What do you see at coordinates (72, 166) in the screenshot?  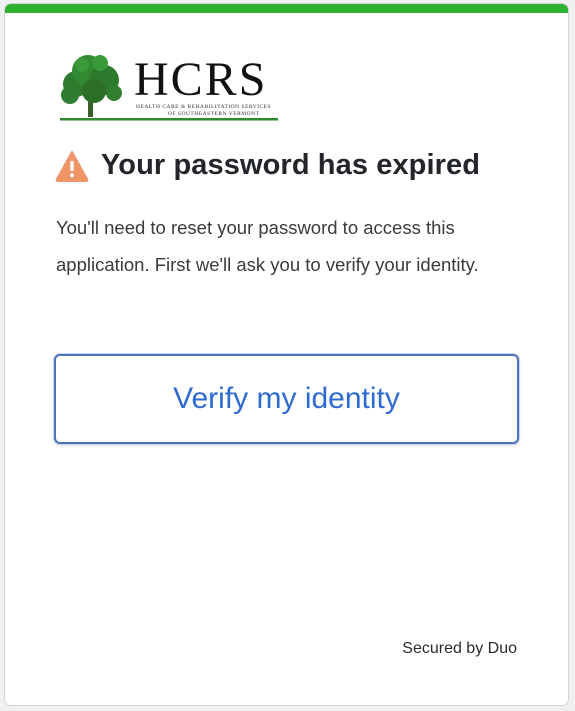 I see `warning-icon` at bounding box center [72, 166].